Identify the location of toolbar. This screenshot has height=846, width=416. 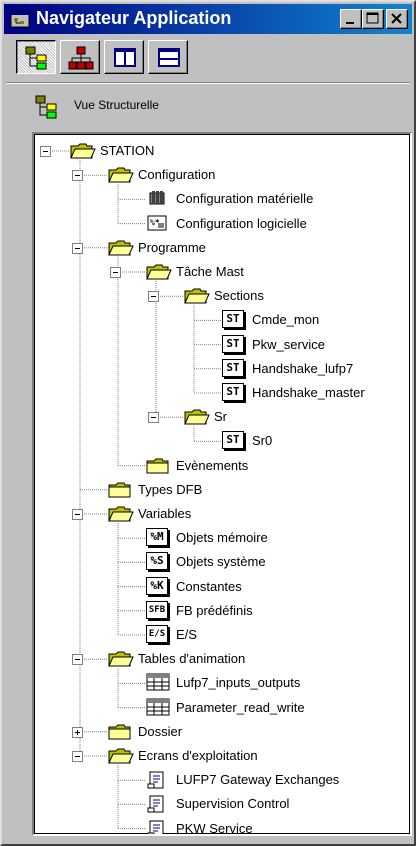
(208, 58).